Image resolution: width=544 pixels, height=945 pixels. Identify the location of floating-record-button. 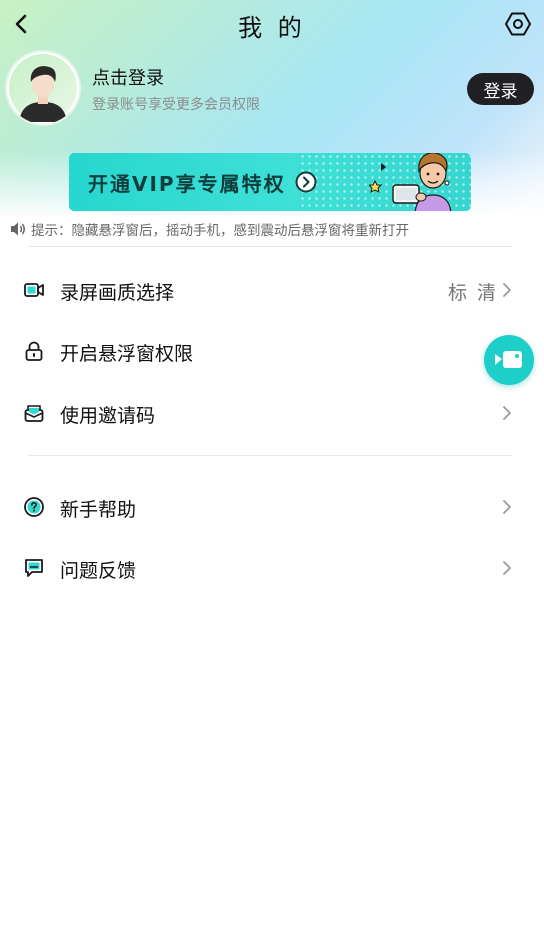
(509, 360).